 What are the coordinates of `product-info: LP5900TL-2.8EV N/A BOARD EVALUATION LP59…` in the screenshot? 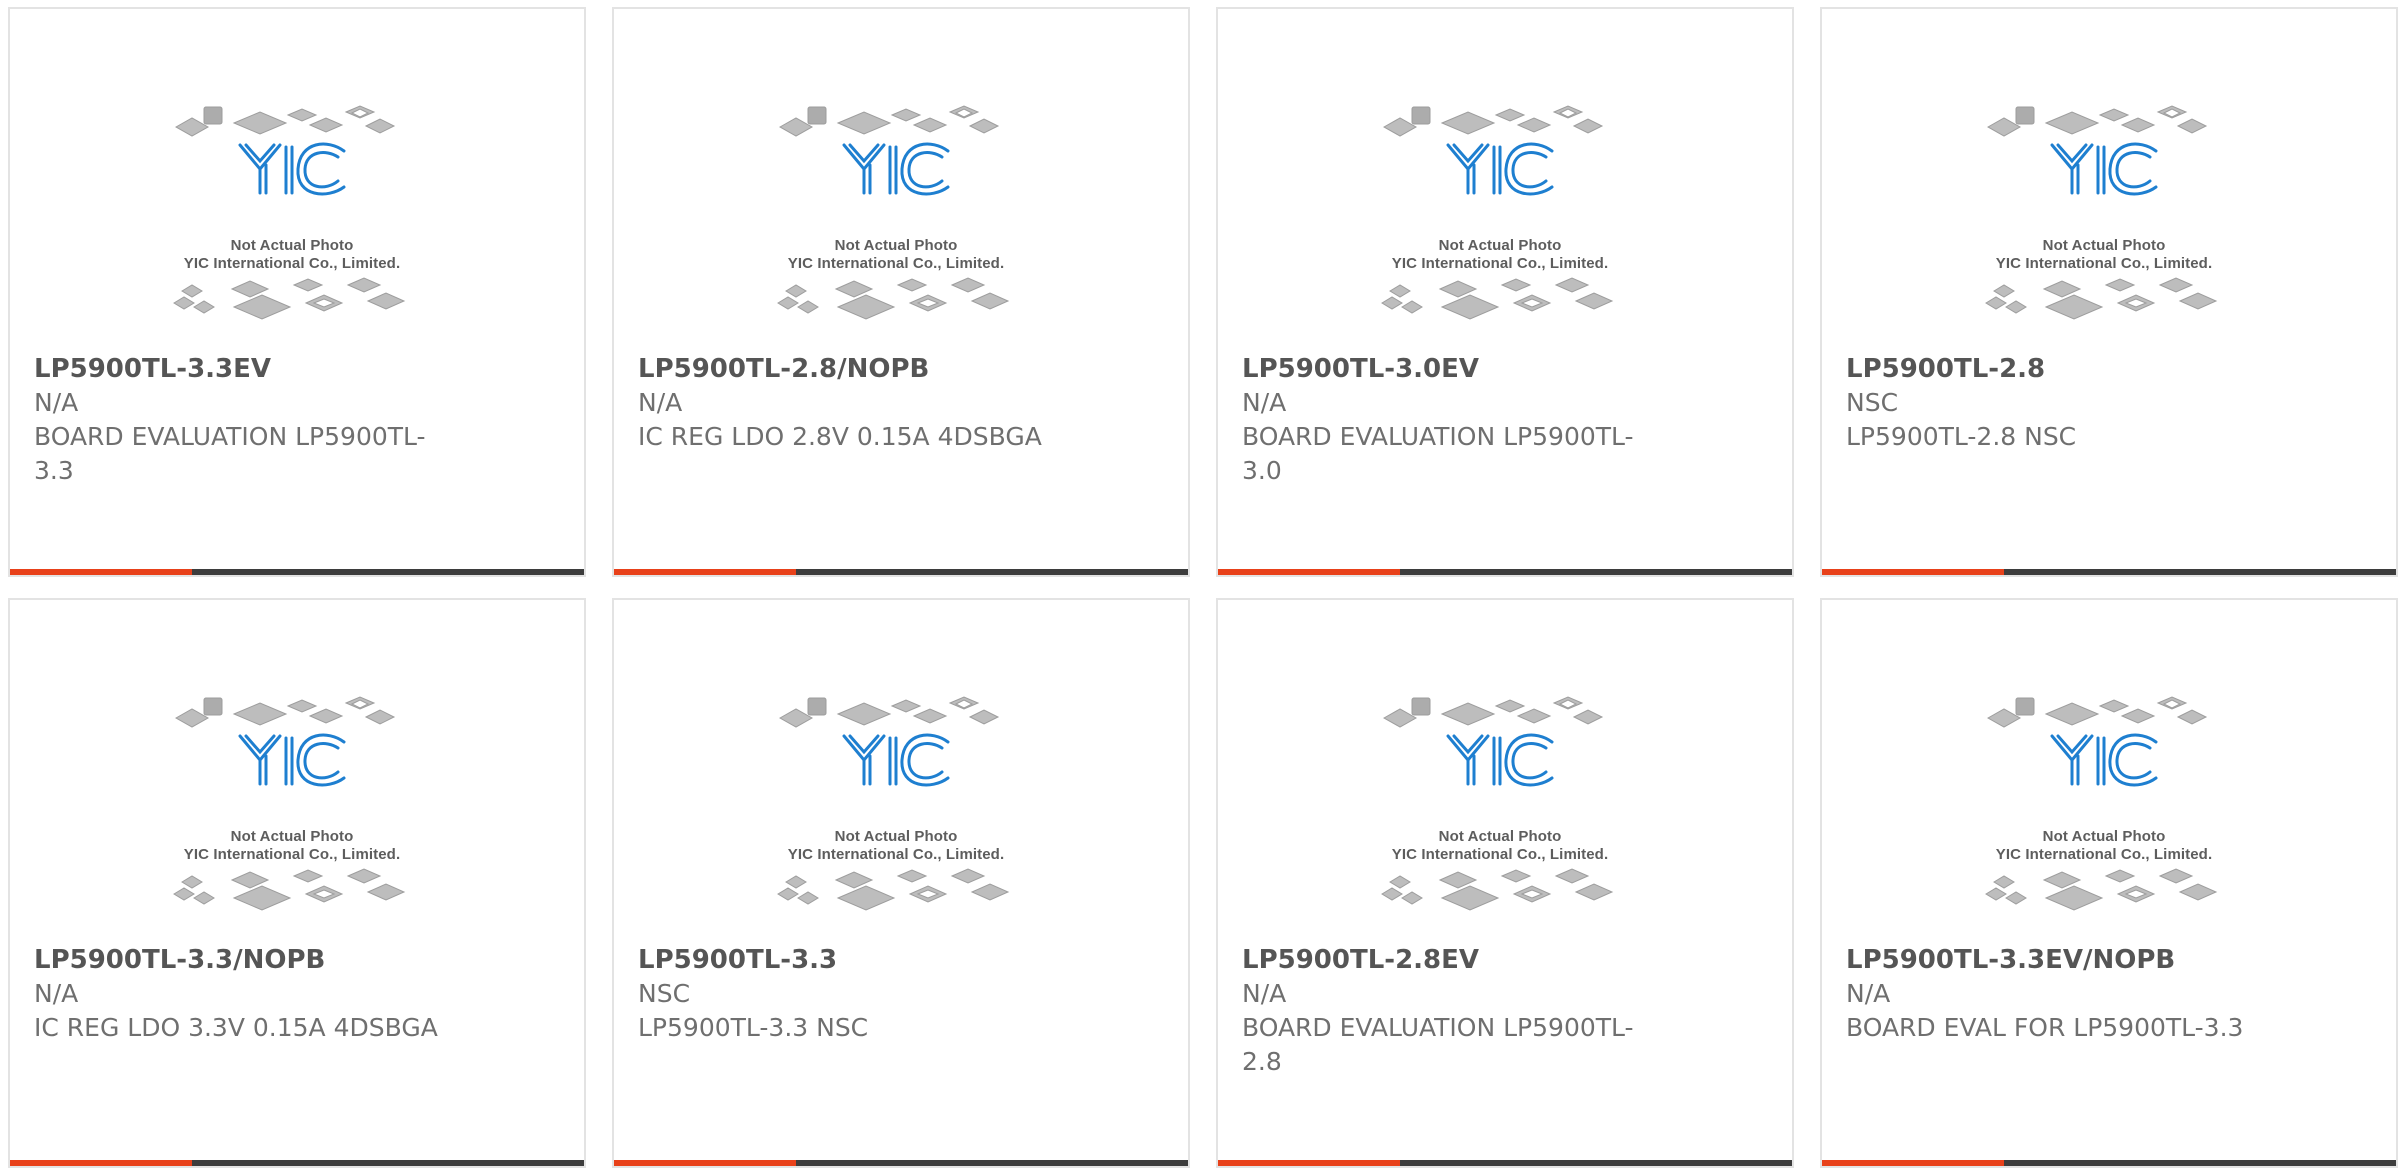 It's located at (1452, 1011).